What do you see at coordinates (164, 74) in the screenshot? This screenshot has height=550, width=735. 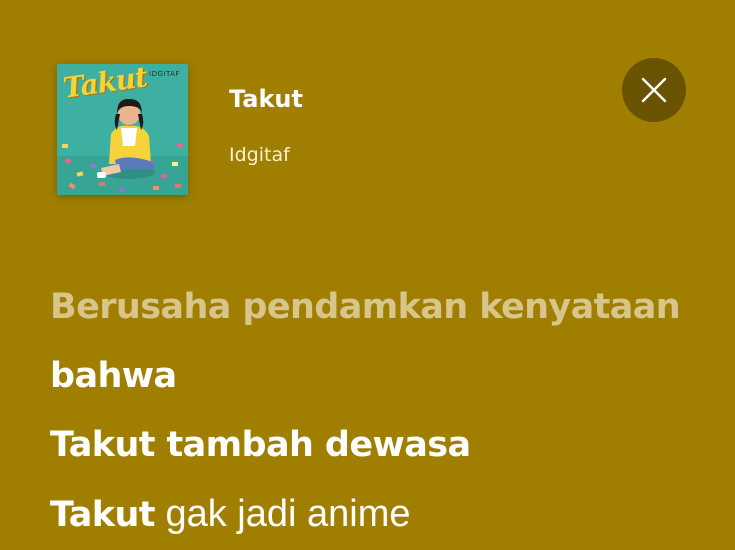 I see `album-art-artist: IDGITAF` at bounding box center [164, 74].